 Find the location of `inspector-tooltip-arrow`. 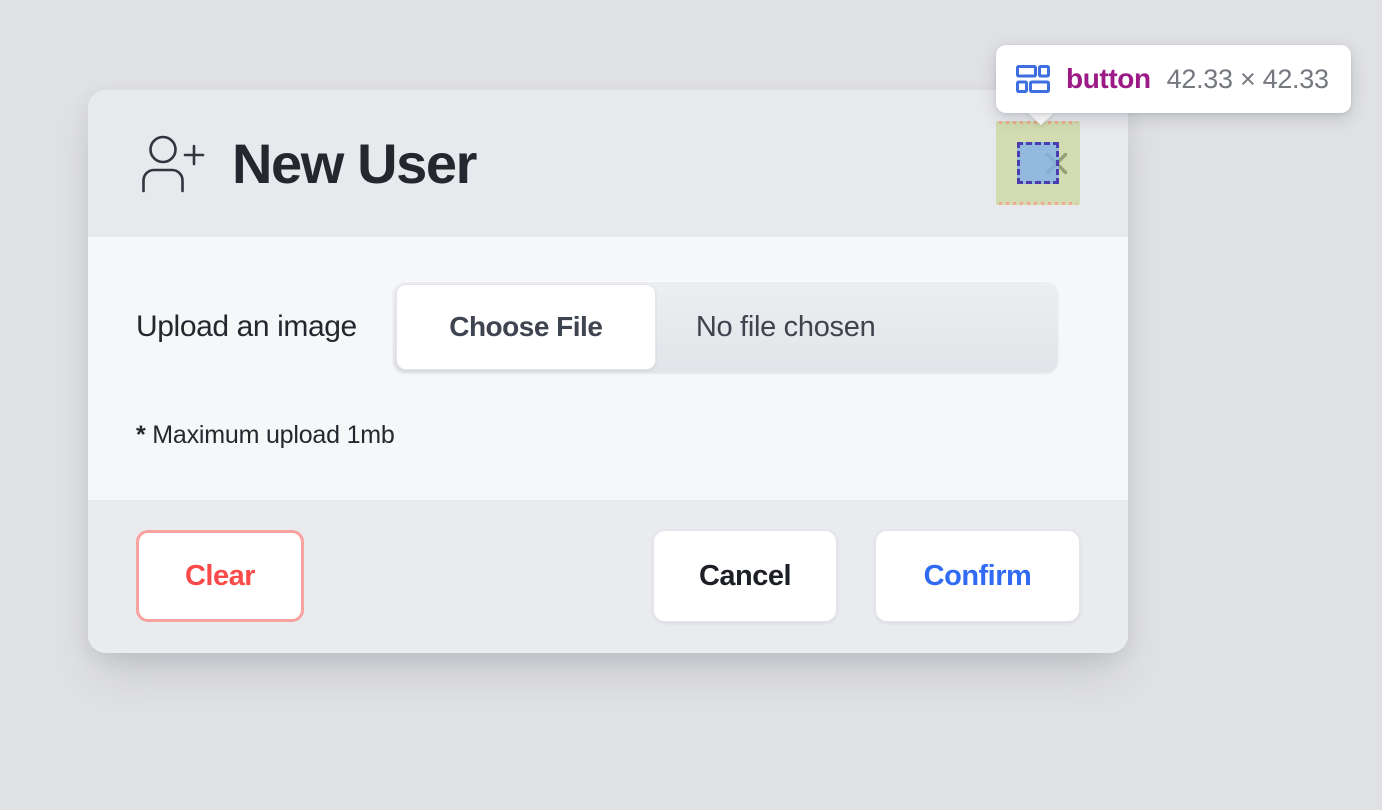

inspector-tooltip-arrow is located at coordinates (1041, 118).